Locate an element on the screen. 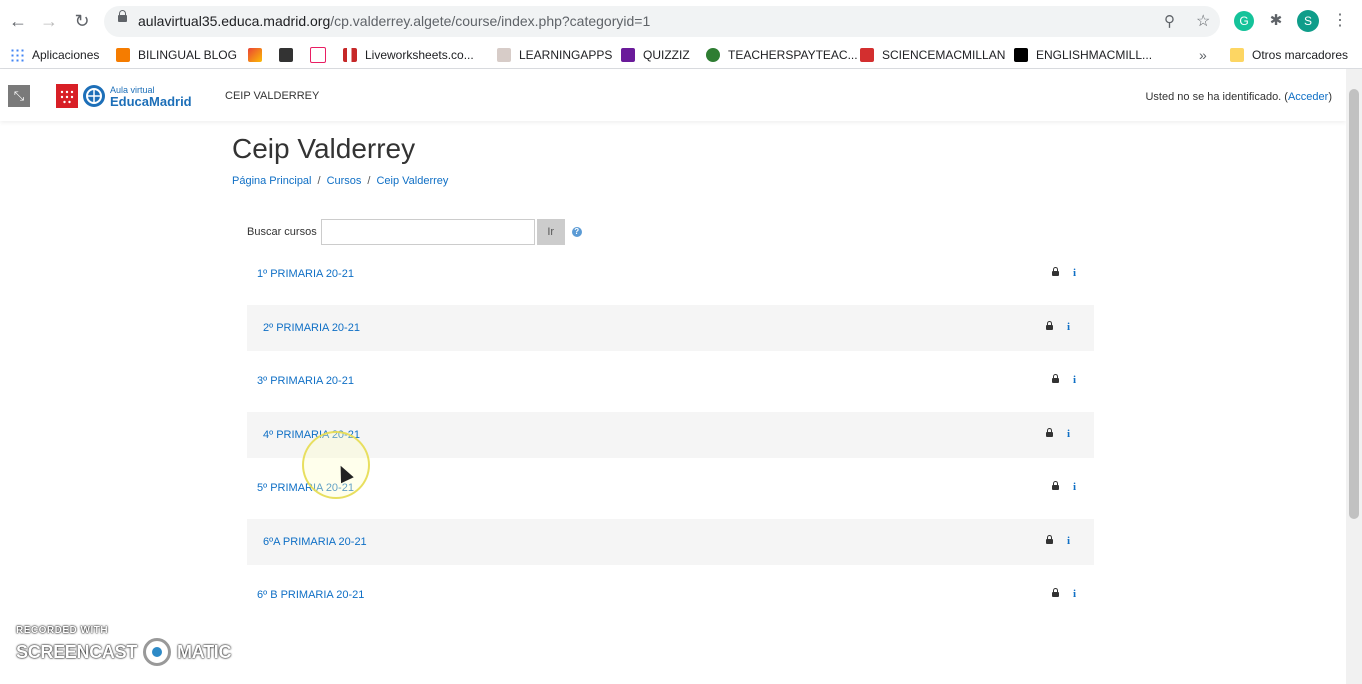 This screenshot has height=684, width=1362. cursor-highlight is located at coordinates (336, 465).